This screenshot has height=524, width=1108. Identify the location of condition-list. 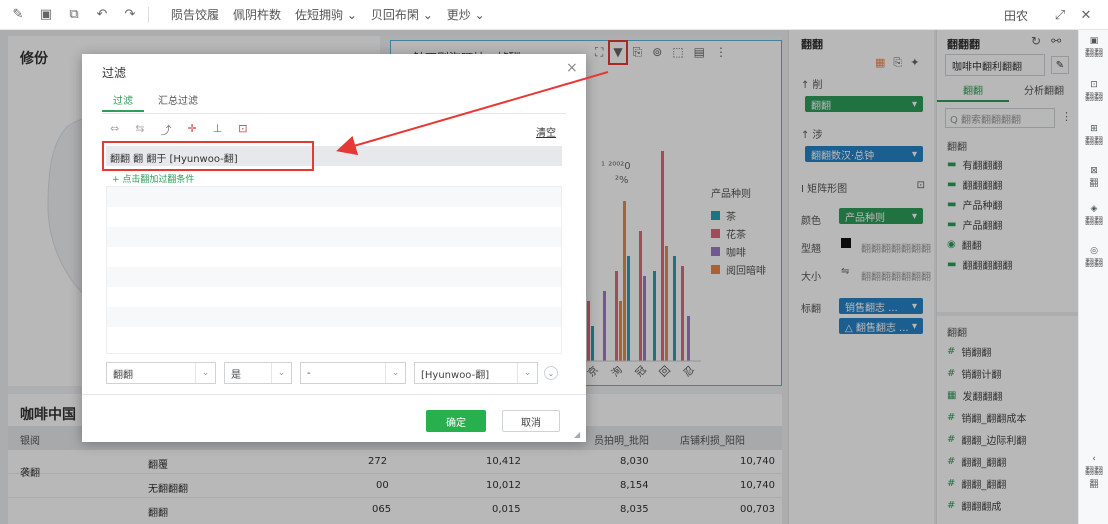
(334, 270).